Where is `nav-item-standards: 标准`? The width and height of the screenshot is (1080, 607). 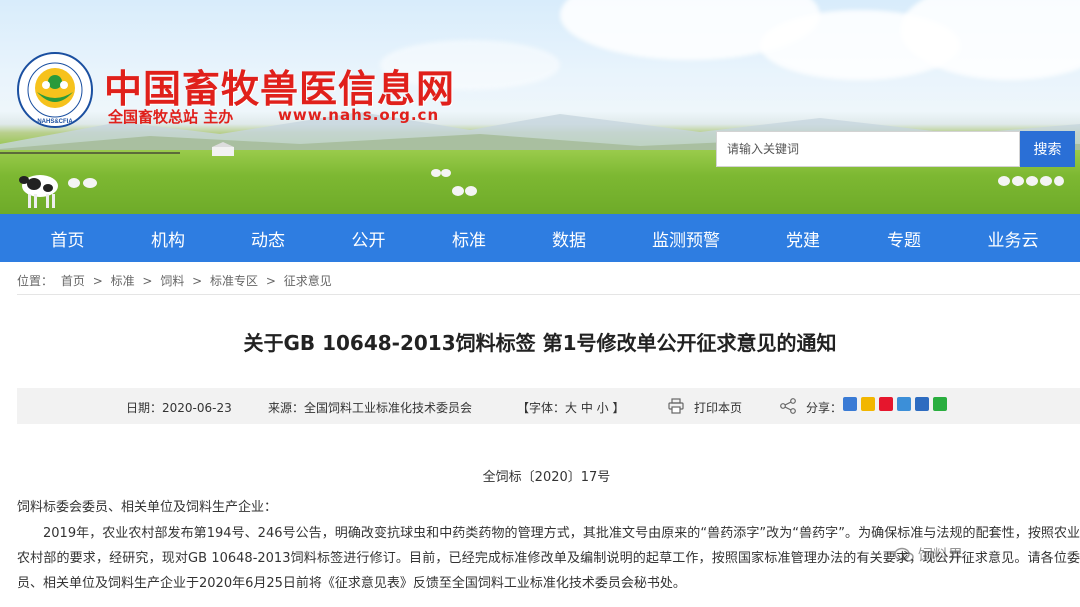 nav-item-standards: 标准 is located at coordinates (469, 238).